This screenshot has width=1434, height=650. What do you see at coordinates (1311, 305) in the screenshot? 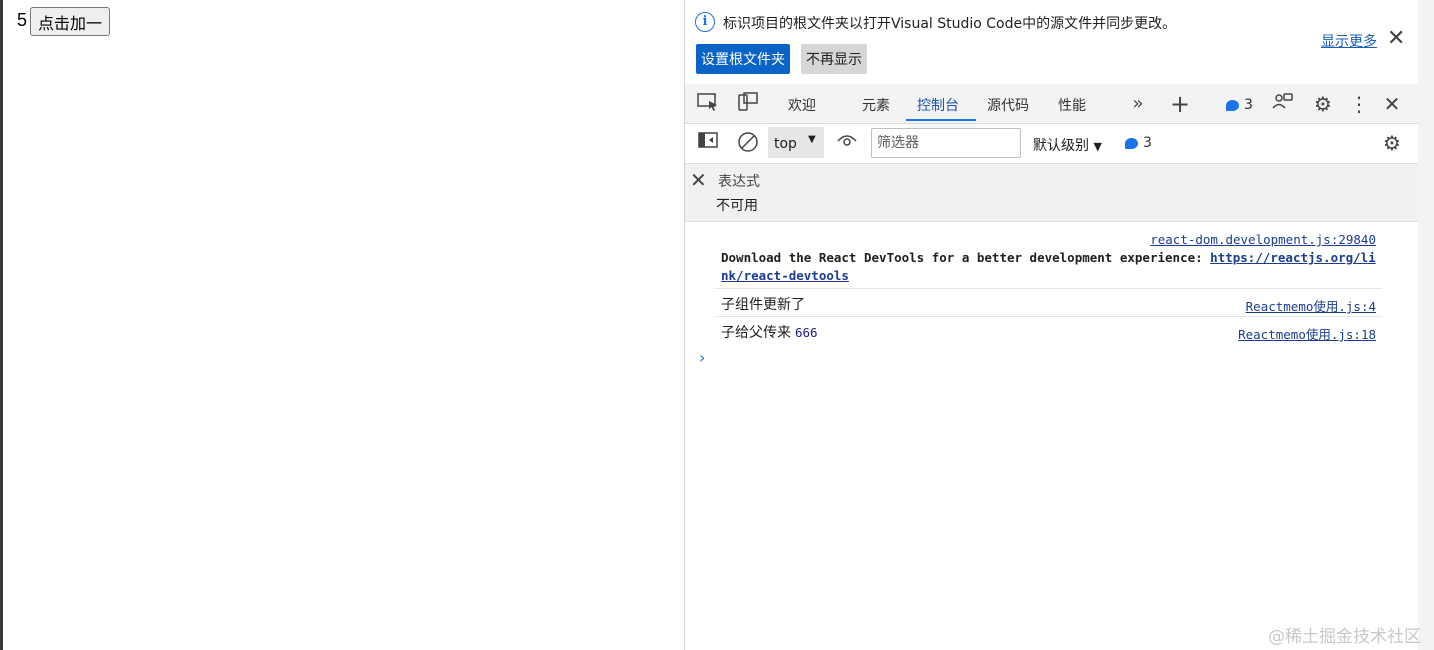
I see `message-source-link: Reactmemo使用.js:4` at bounding box center [1311, 305].